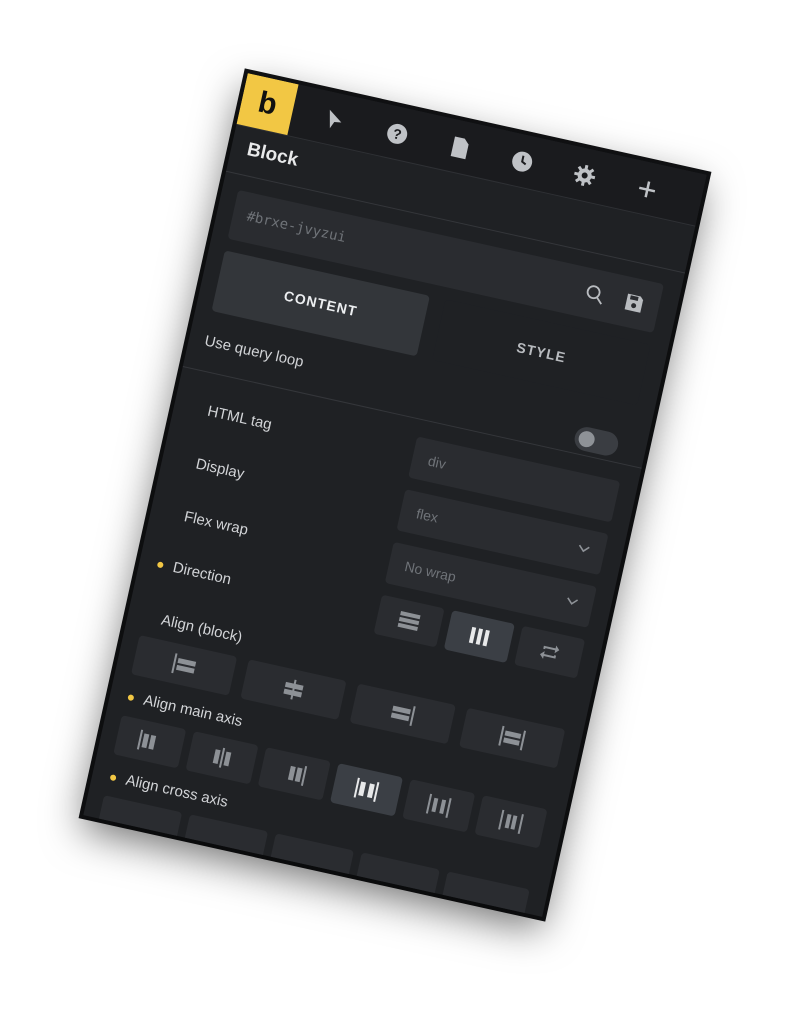  Describe the element at coordinates (267, 104) in the screenshot. I see `brand-logo: b` at that location.